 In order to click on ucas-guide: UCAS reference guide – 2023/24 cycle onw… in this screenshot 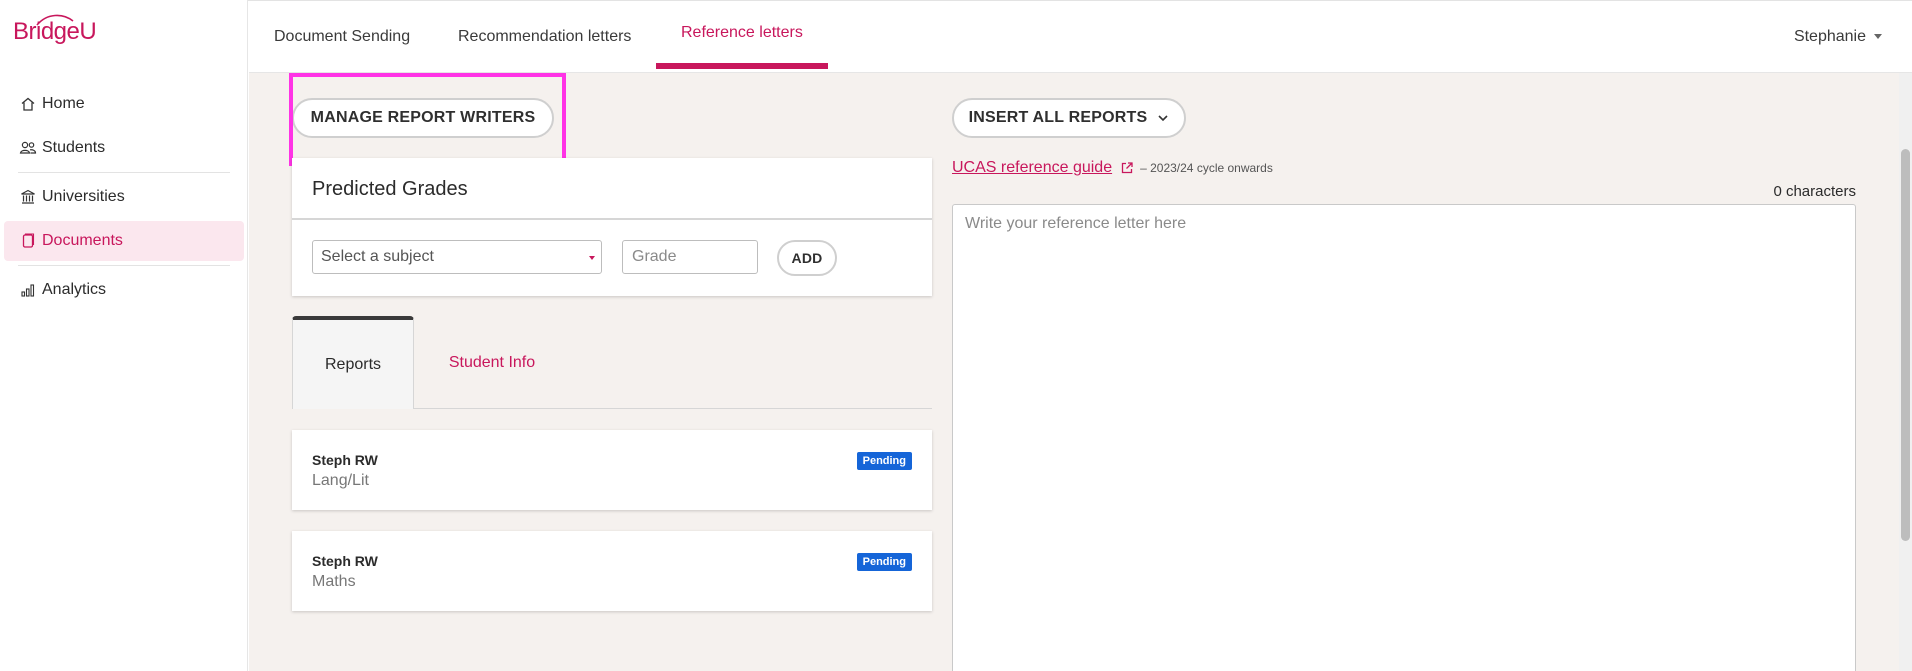, I will do `click(1112, 168)`.